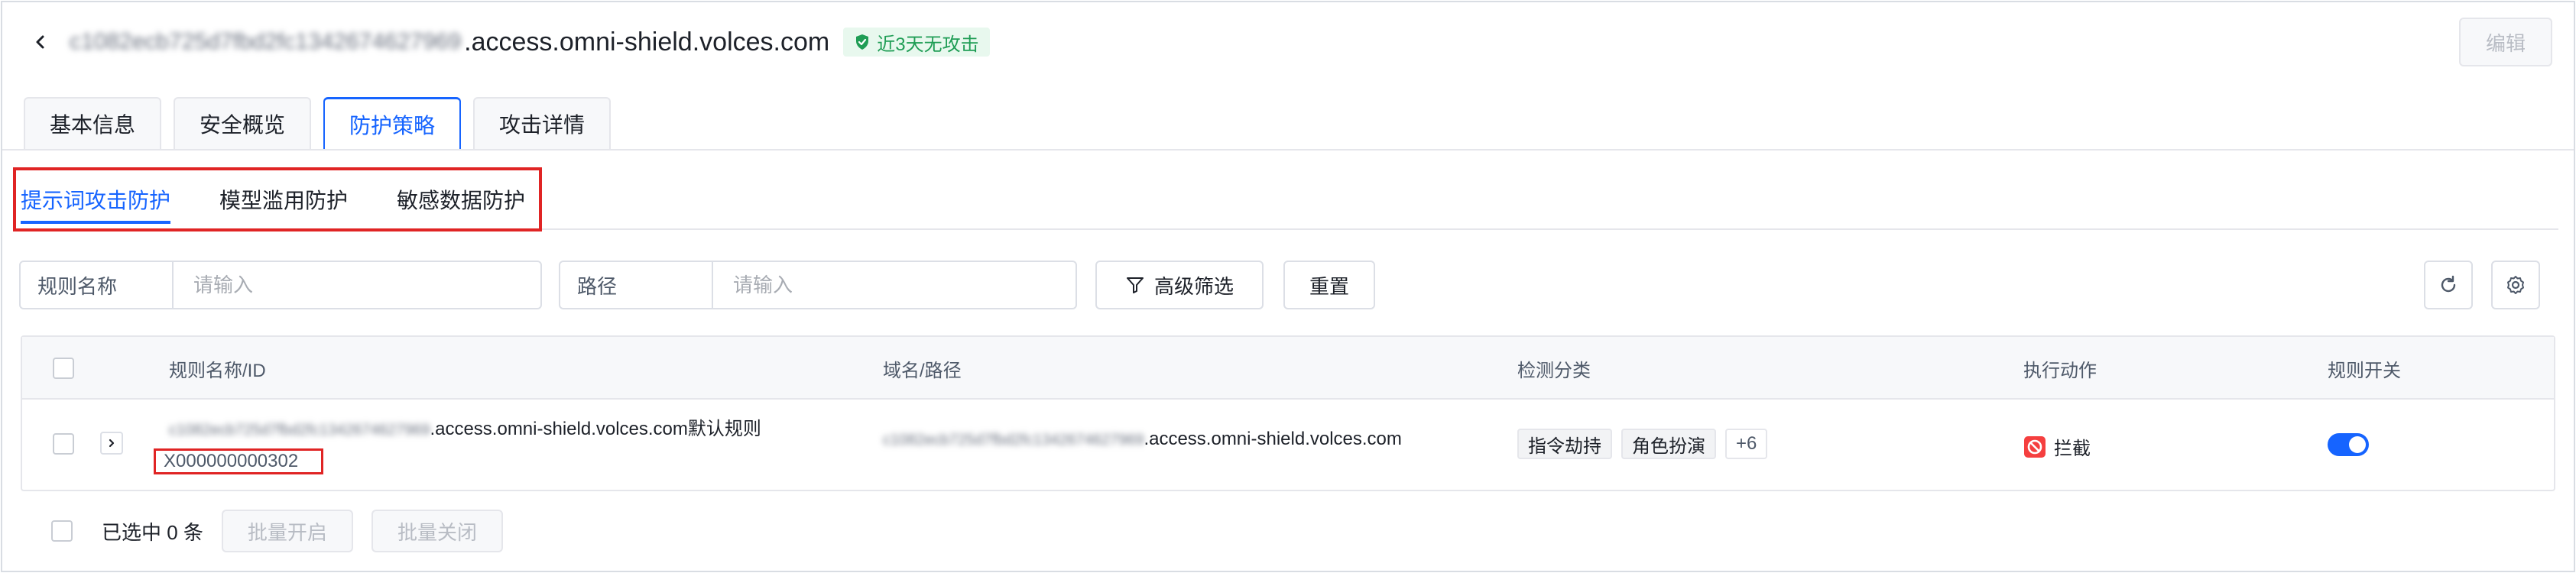  What do you see at coordinates (1564, 444) in the screenshot?
I see `category-tag: 指令劫持` at bounding box center [1564, 444].